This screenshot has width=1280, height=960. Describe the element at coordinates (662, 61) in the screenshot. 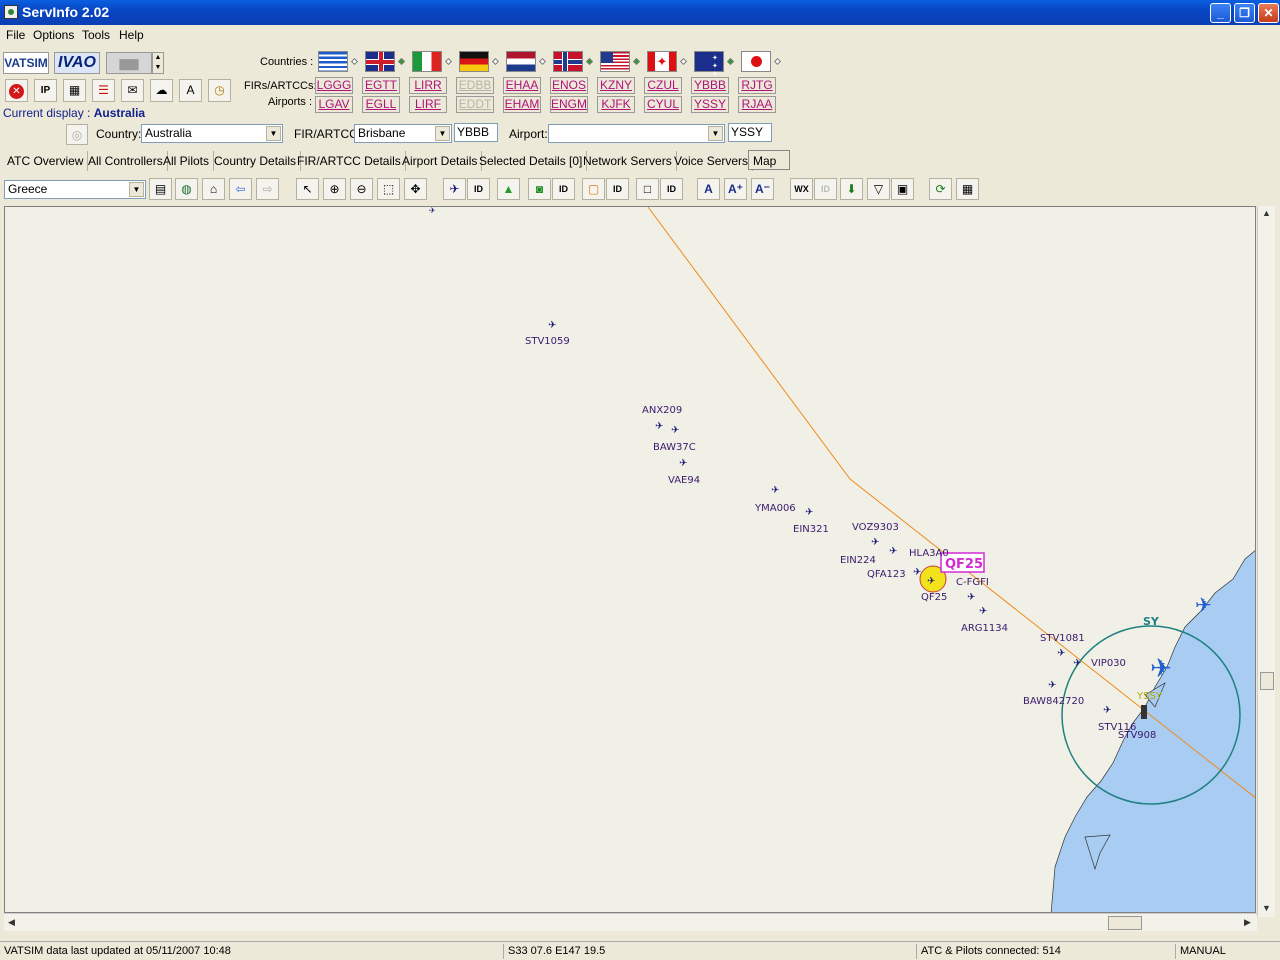

I see `flag-canada-button: ✦` at that location.